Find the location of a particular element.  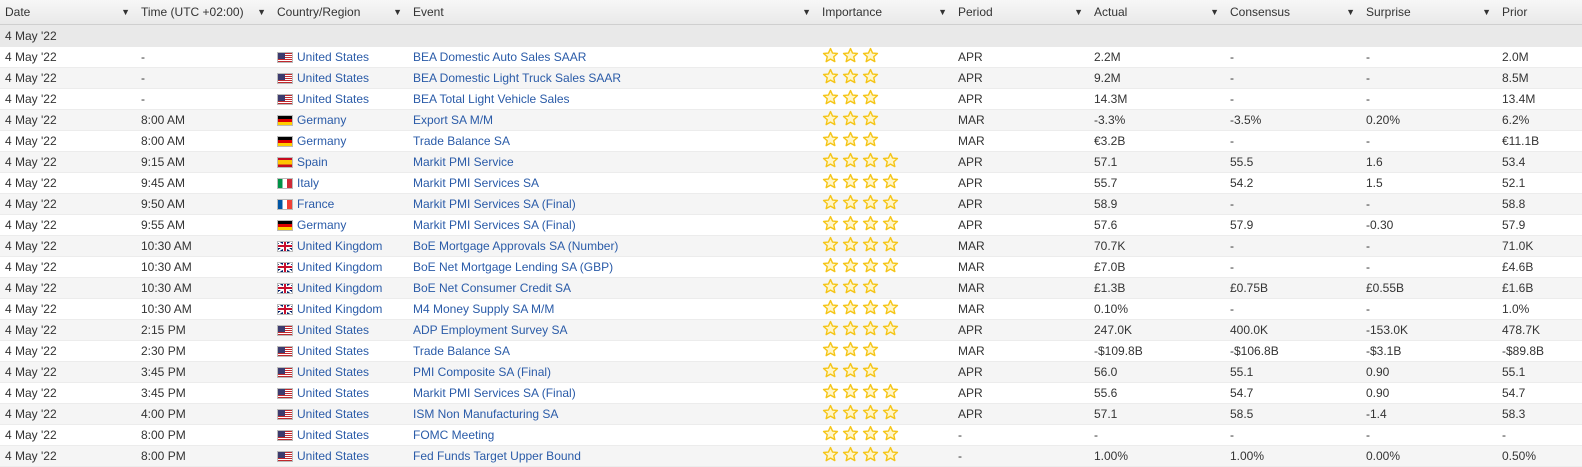

actual-cell: -$109.8B is located at coordinates (1157, 351).